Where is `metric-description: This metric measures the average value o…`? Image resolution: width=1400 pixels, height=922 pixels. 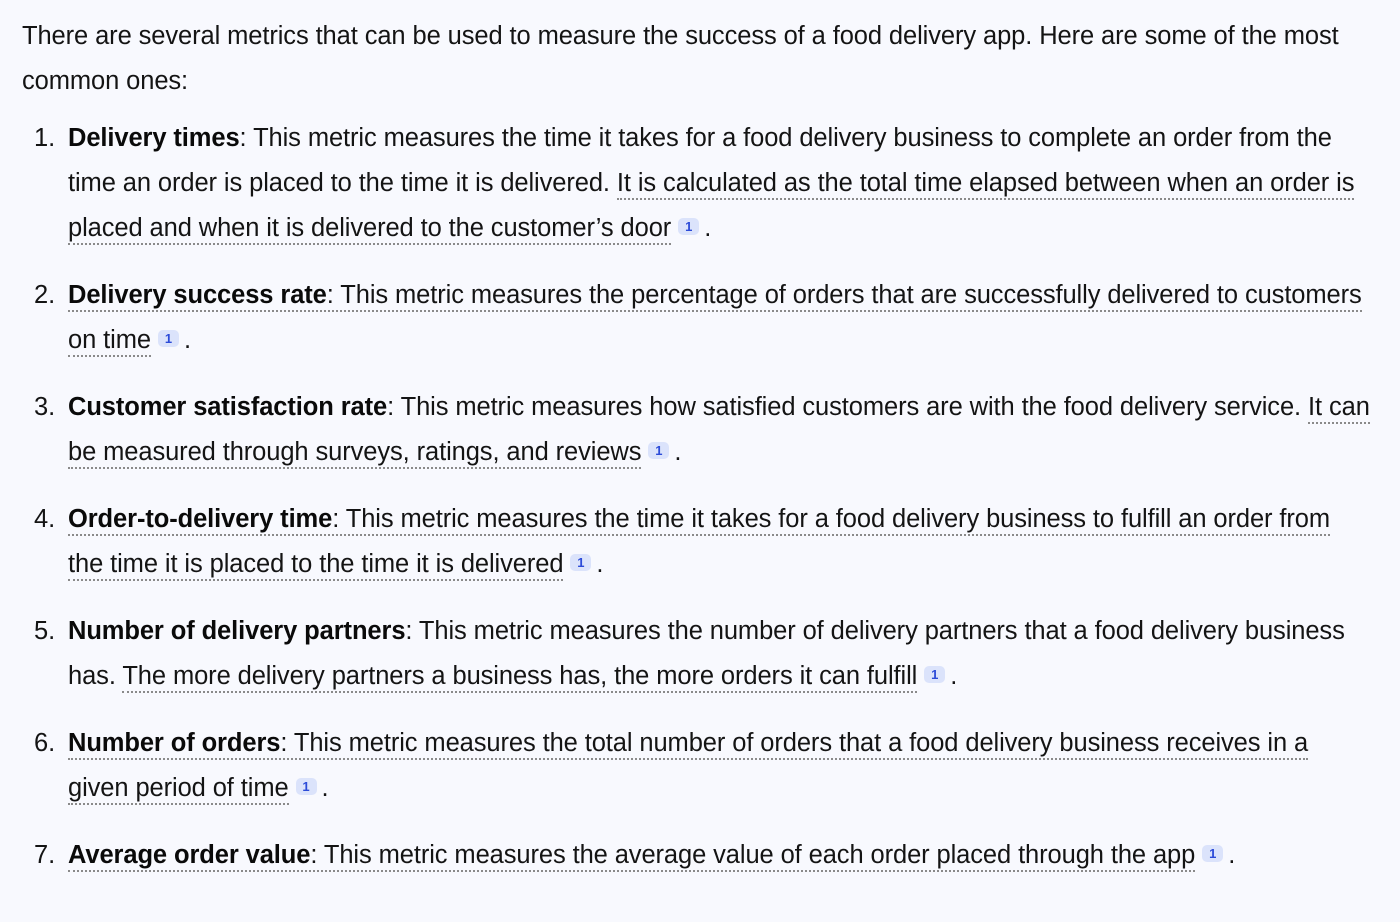 metric-description: This metric measures the average value o… is located at coordinates (759, 855).